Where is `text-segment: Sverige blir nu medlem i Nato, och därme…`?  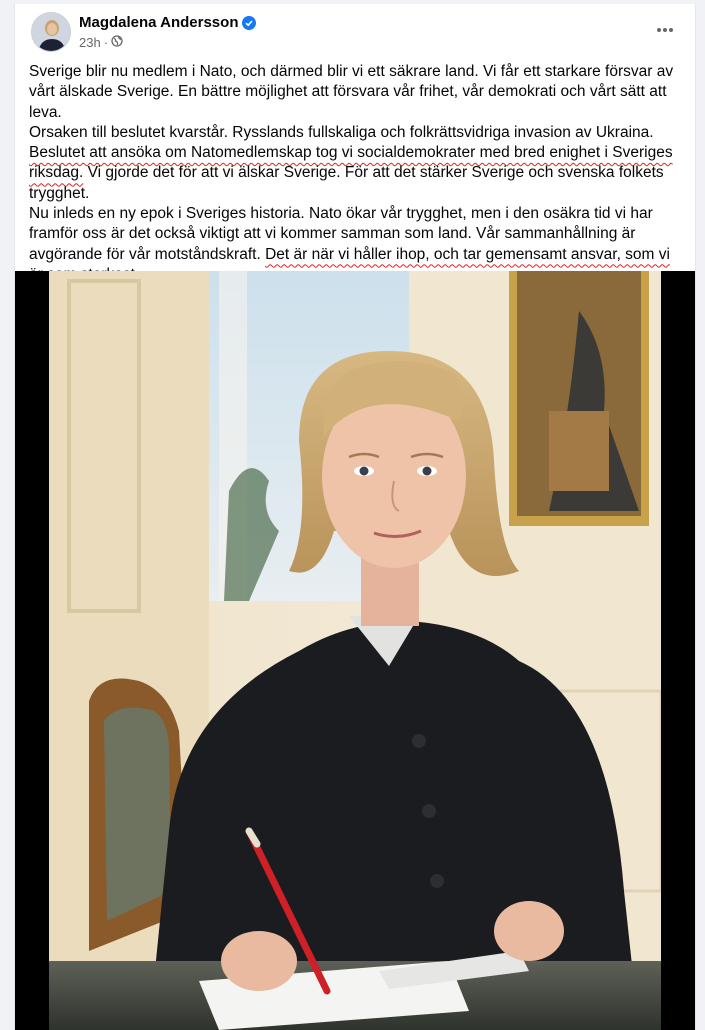 text-segment: Sverige blir nu medlem i Nato, och därme… is located at coordinates (351, 92).